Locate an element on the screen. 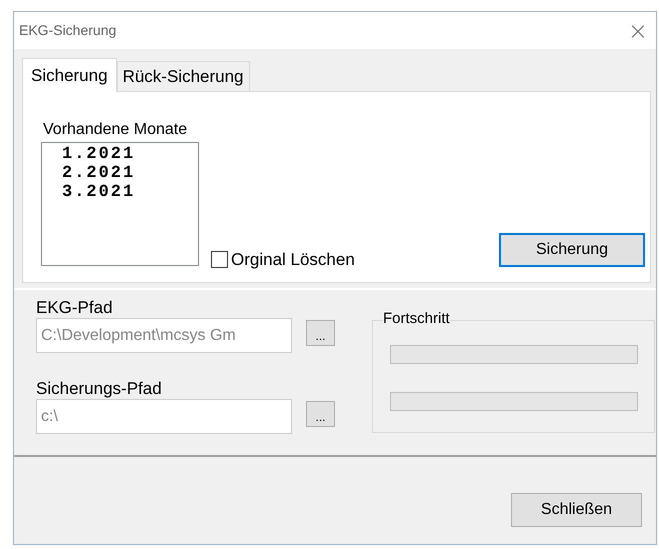 The height and width of the screenshot is (549, 659). months-list: 1.2021 2.2021 3.2021 is located at coordinates (120, 204).